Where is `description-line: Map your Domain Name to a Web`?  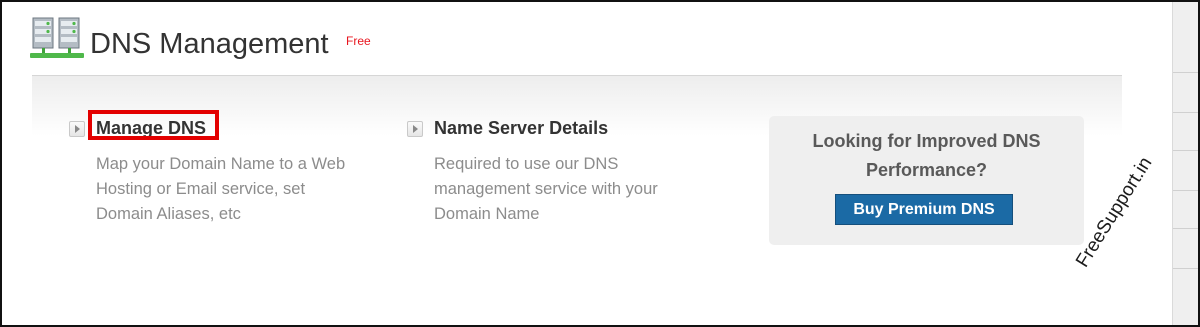 description-line: Map your Domain Name to a Web is located at coordinates (221, 164).